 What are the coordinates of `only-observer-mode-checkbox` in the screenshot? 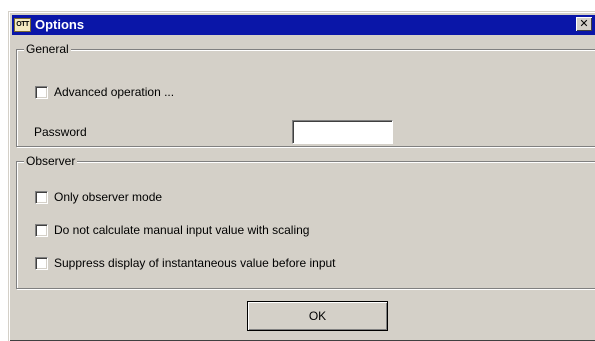 It's located at (41, 197).